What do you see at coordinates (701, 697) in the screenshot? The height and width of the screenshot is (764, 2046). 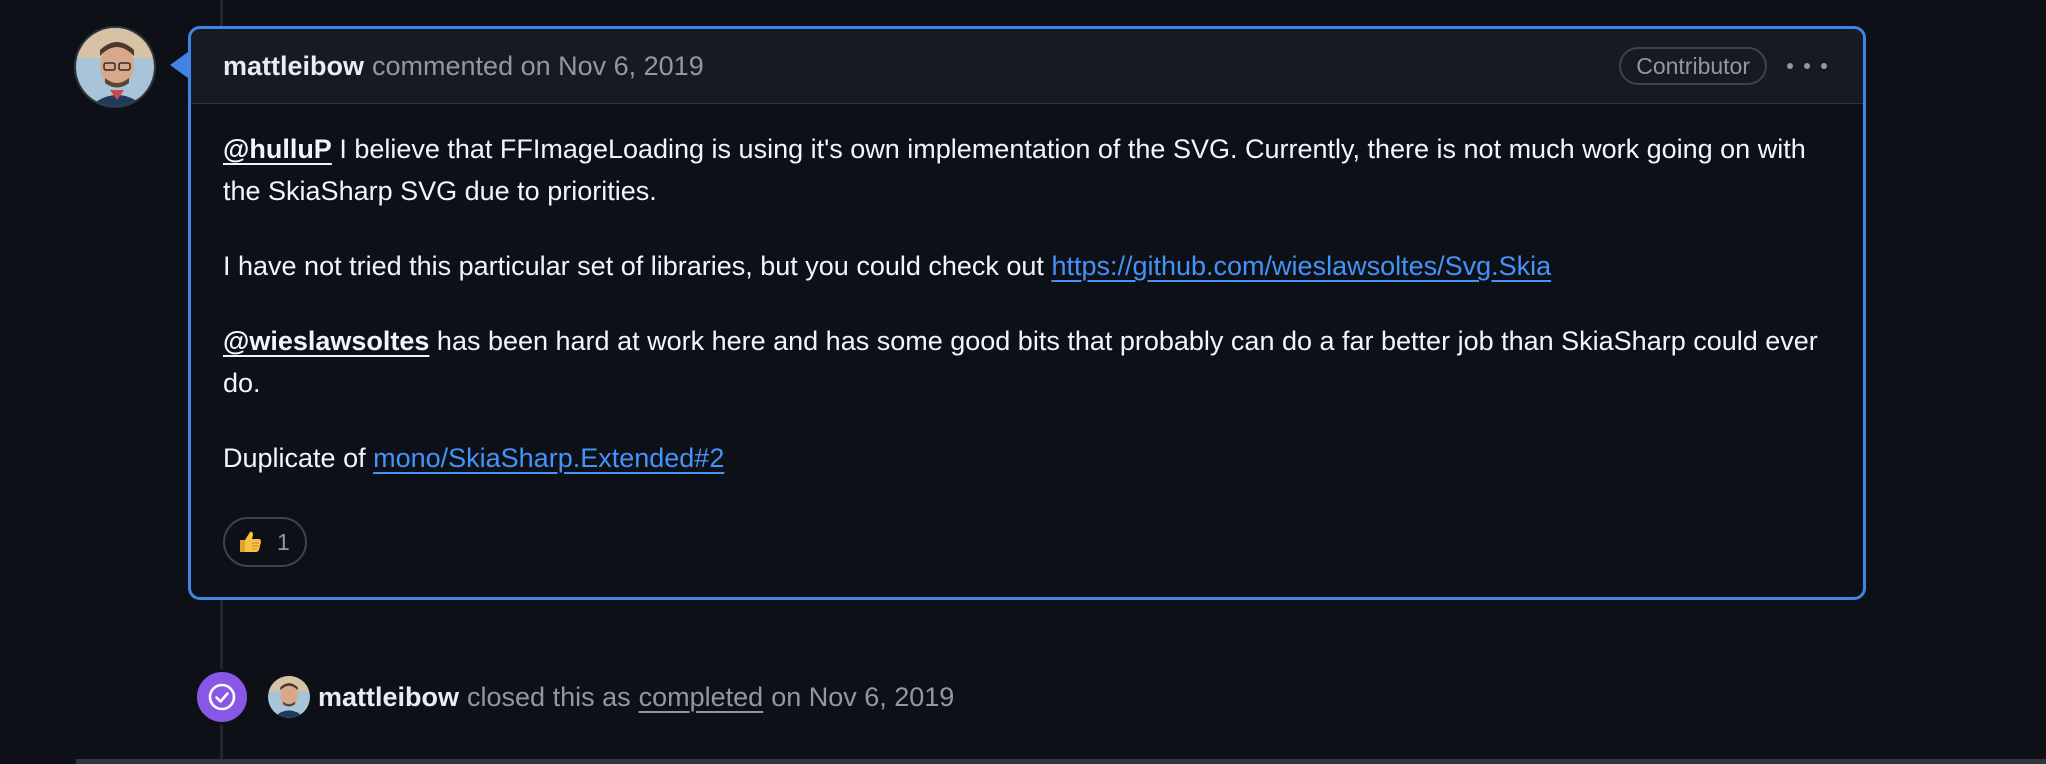 I see `completed-link: completed` at bounding box center [701, 697].